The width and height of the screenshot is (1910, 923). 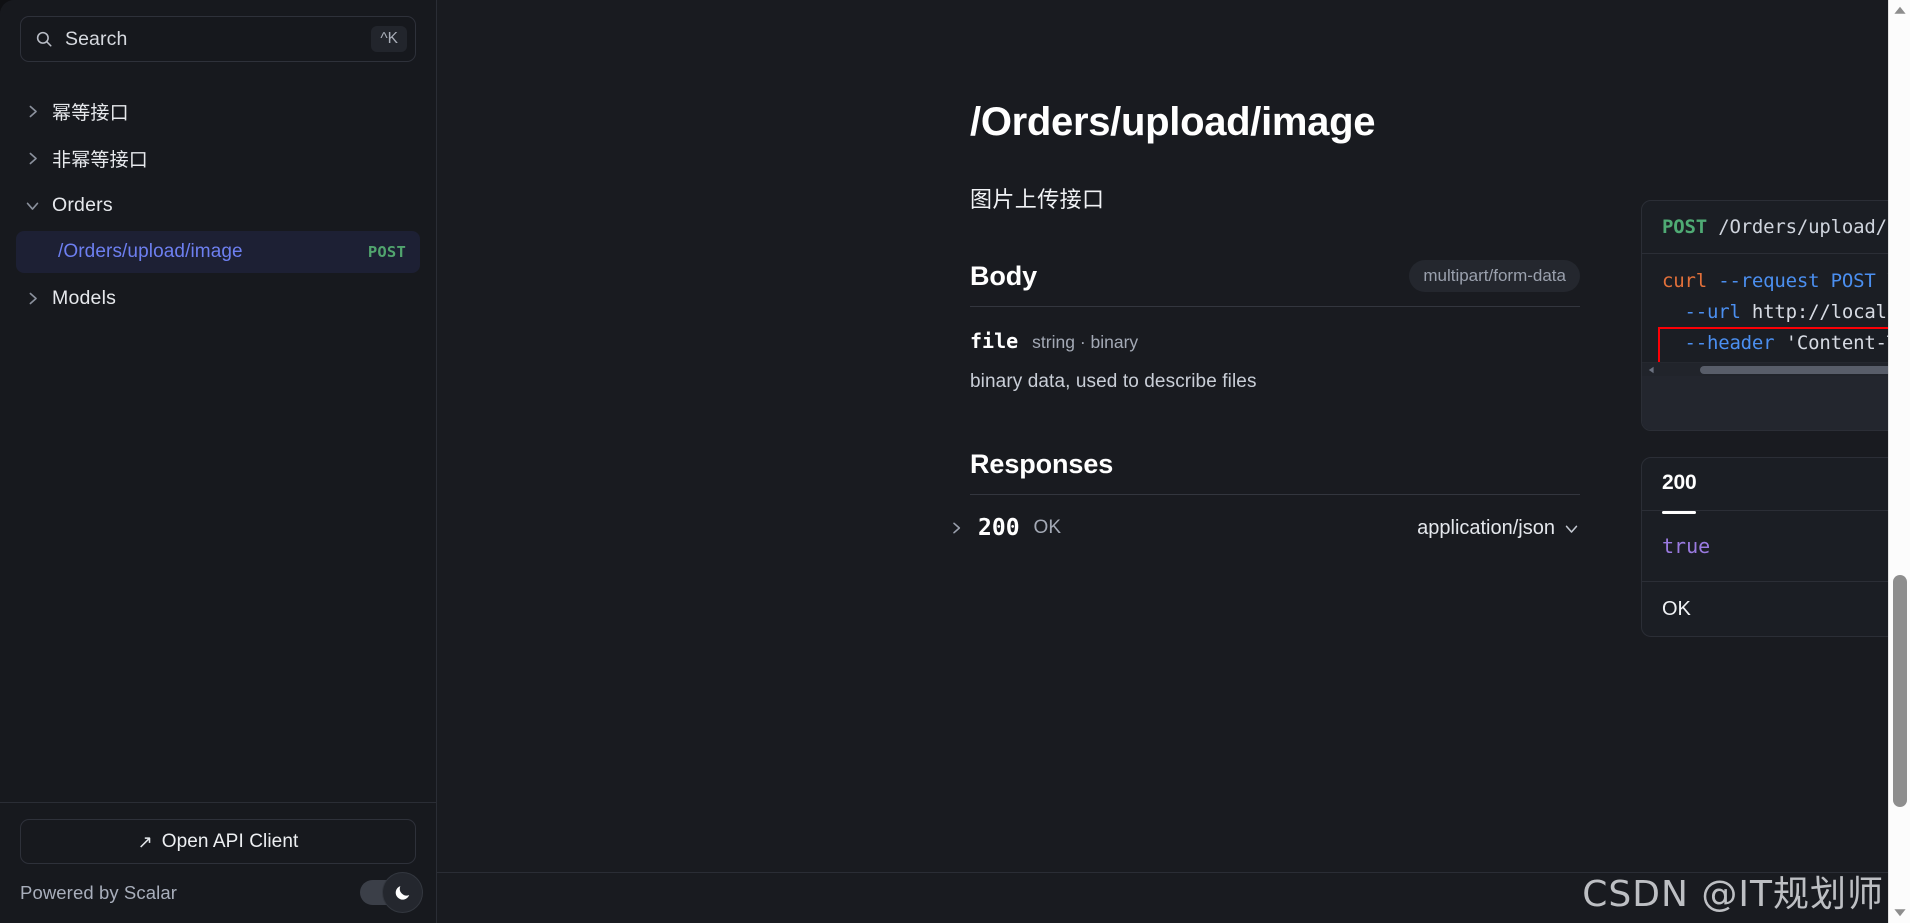 I want to click on scroll-left-arrow-icon, so click(x=1652, y=370).